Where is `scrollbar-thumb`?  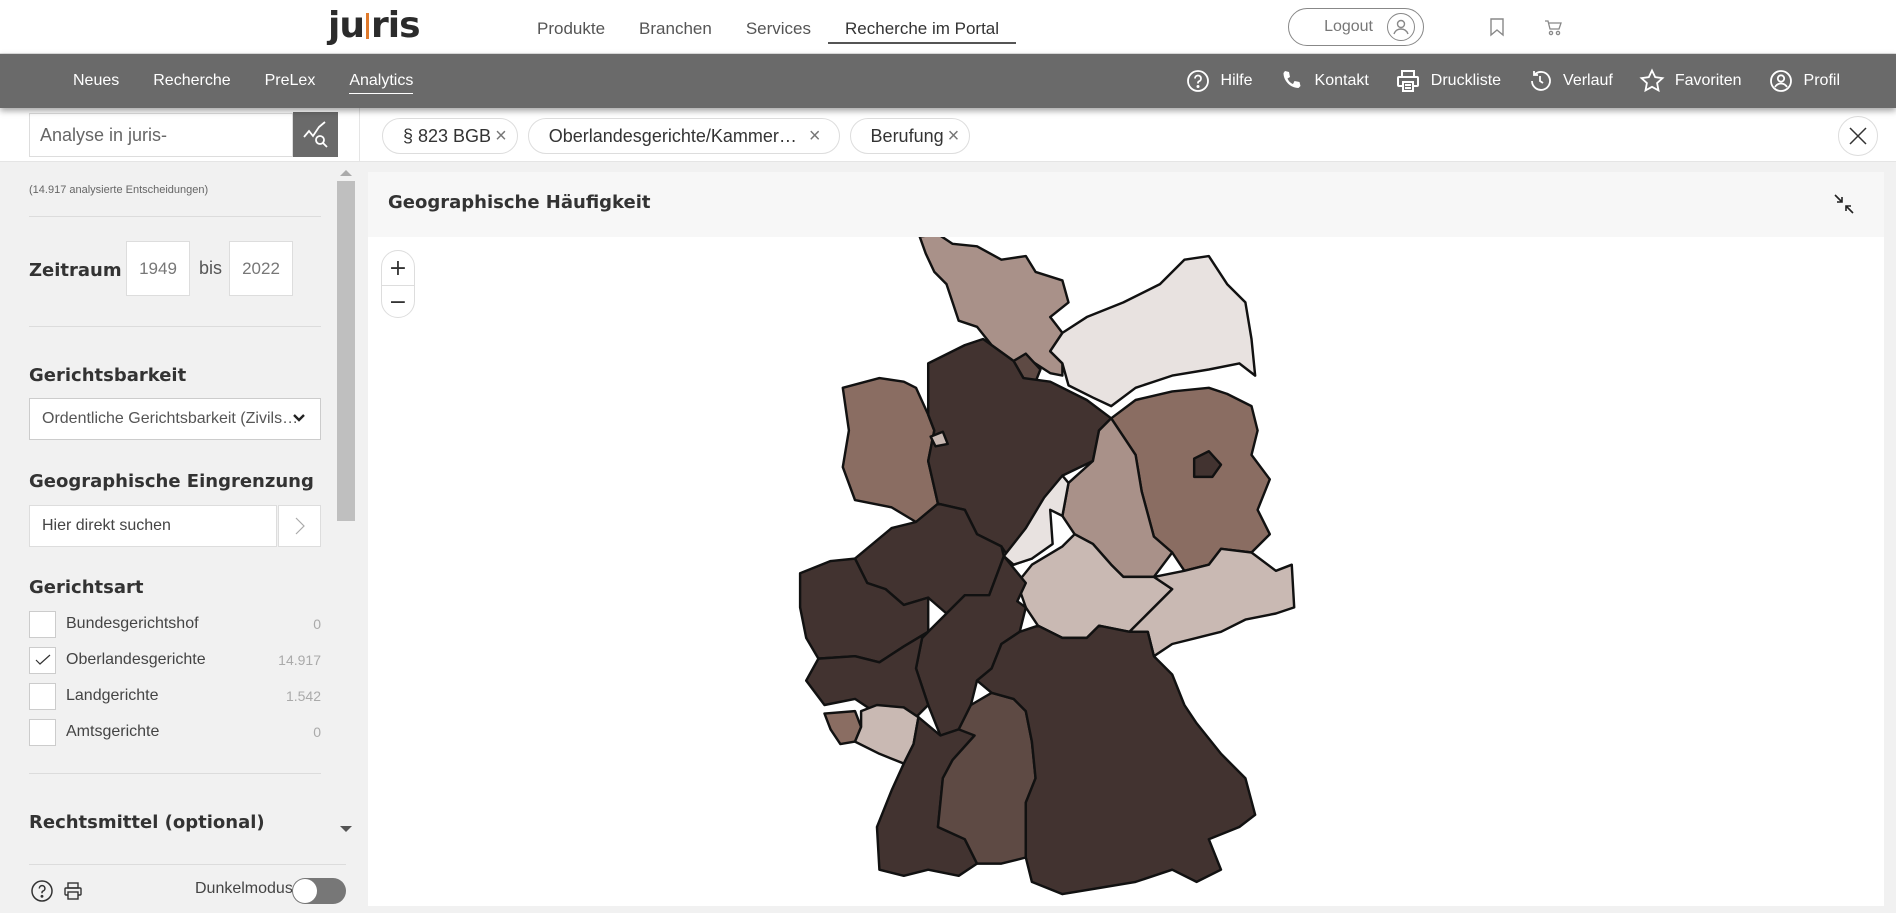 scrollbar-thumb is located at coordinates (346, 351).